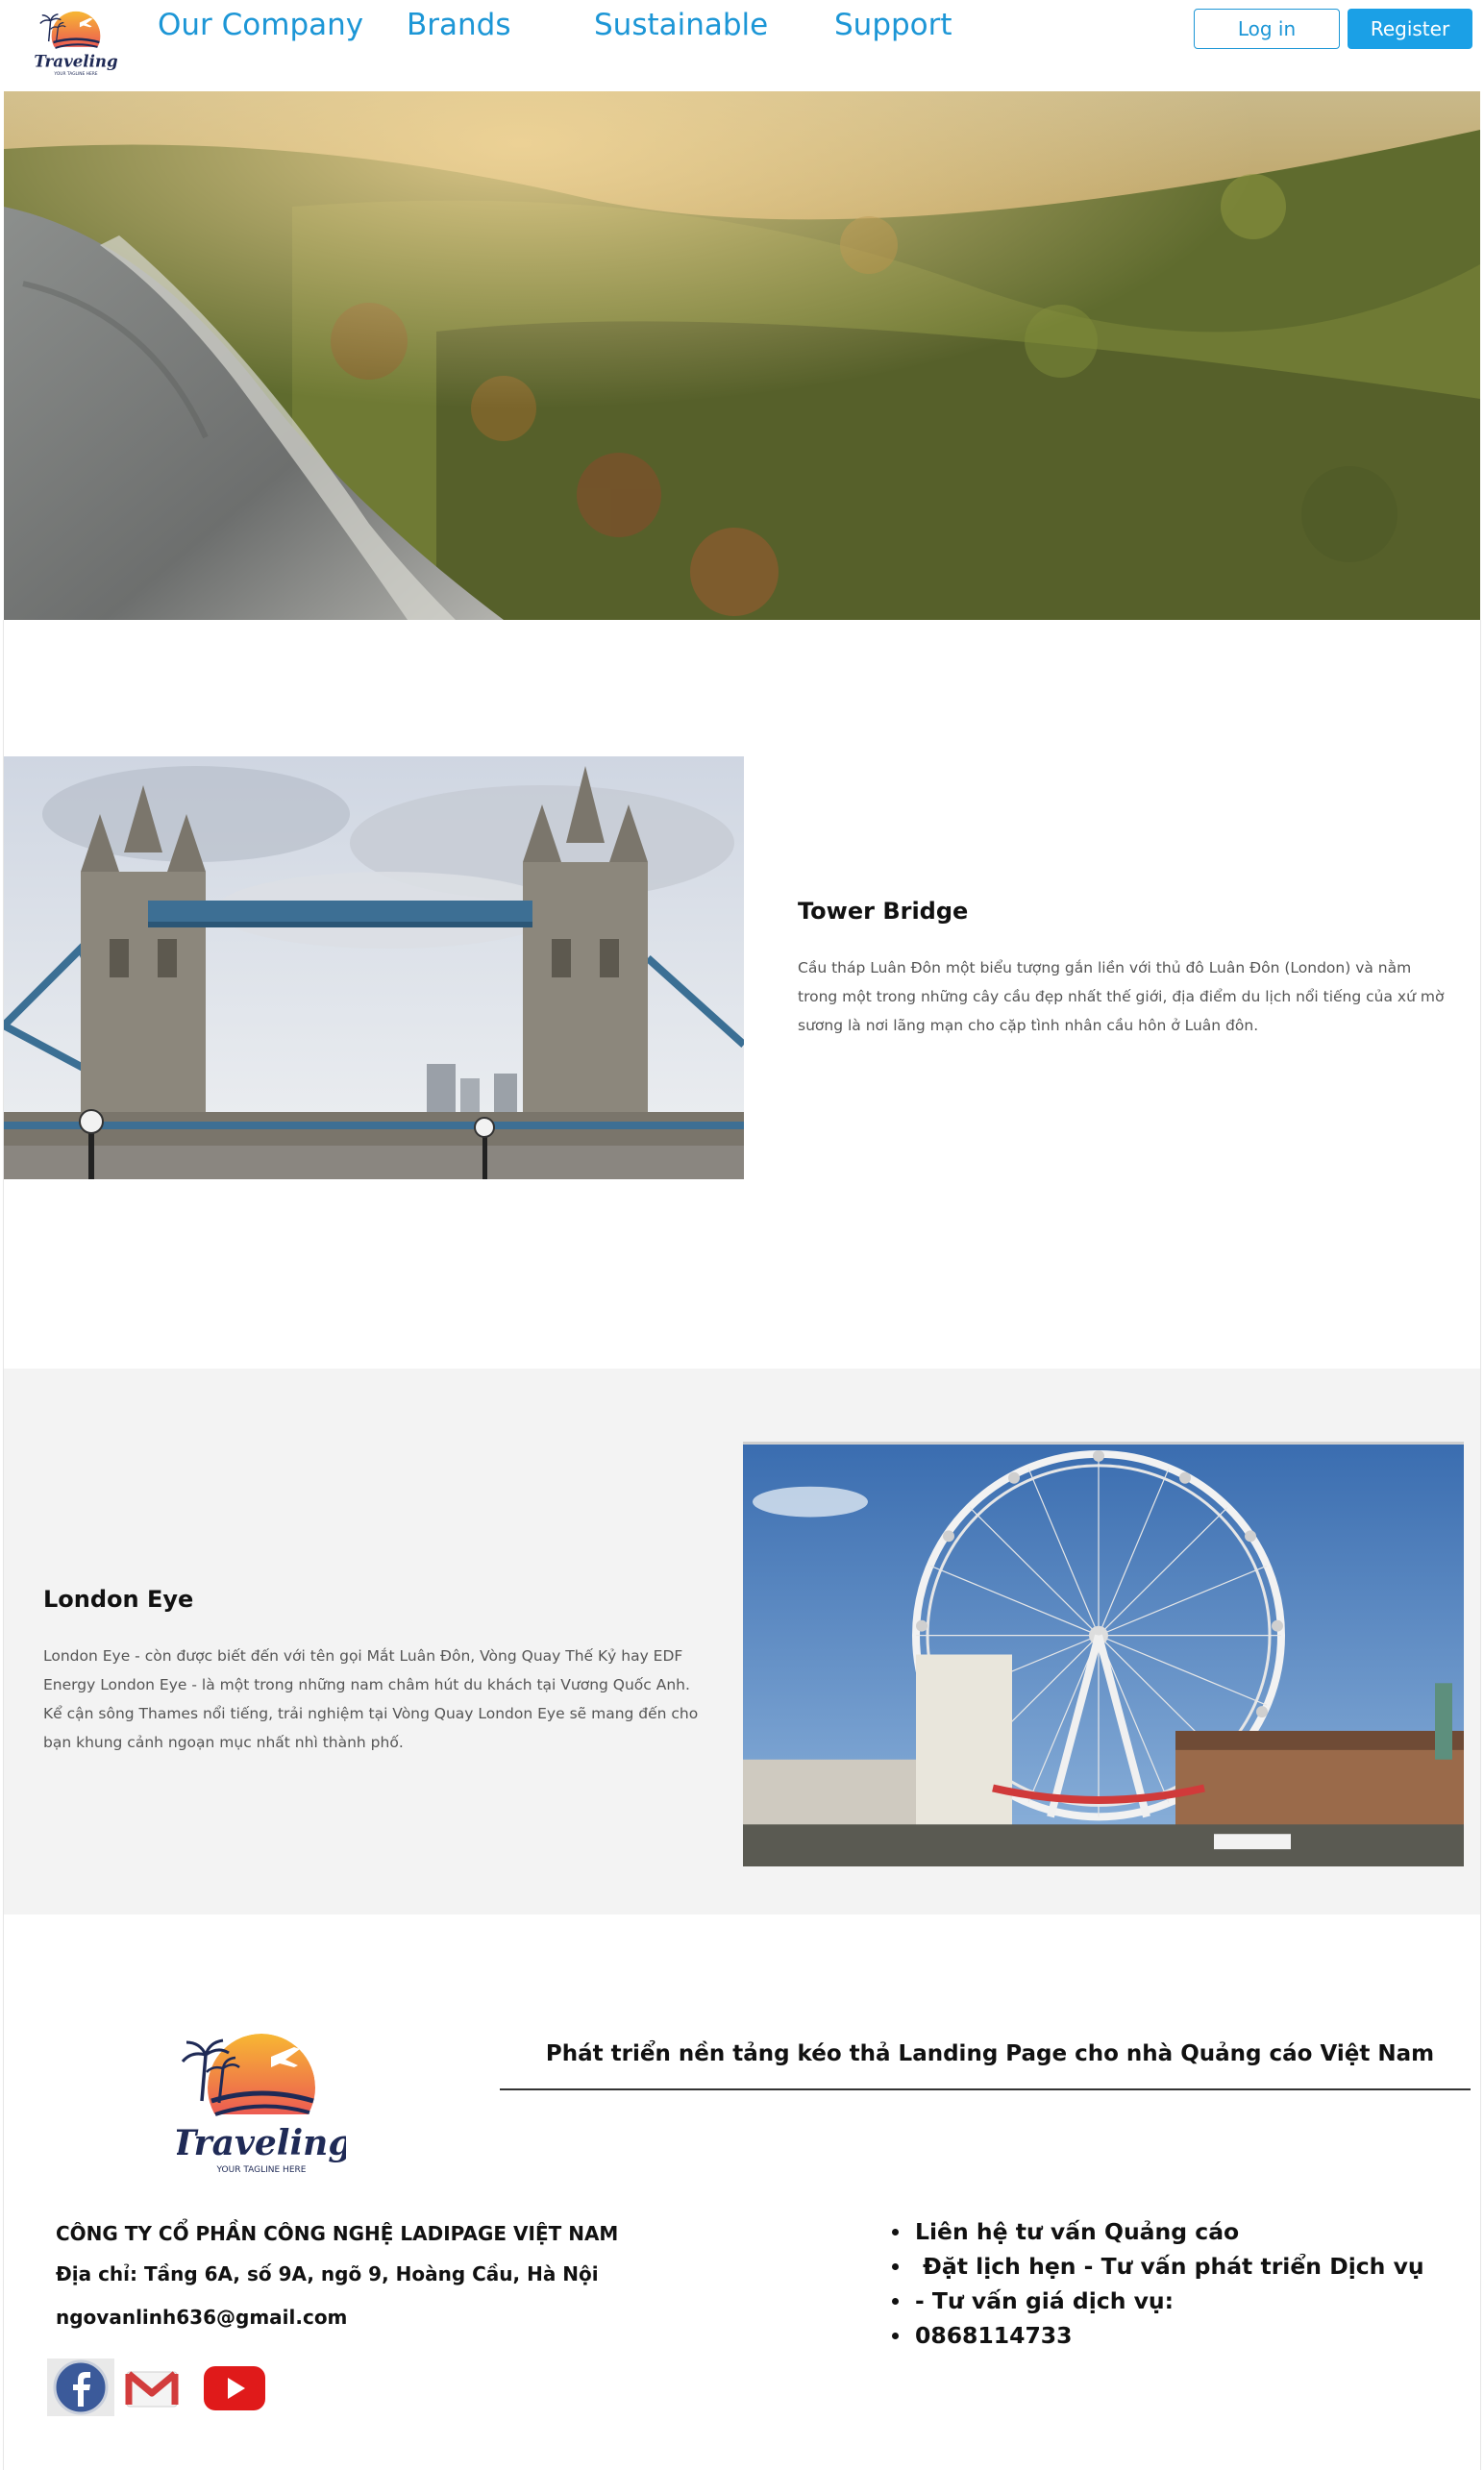 This screenshot has width=1484, height=2470. I want to click on login-button: Log in, so click(1267, 29).